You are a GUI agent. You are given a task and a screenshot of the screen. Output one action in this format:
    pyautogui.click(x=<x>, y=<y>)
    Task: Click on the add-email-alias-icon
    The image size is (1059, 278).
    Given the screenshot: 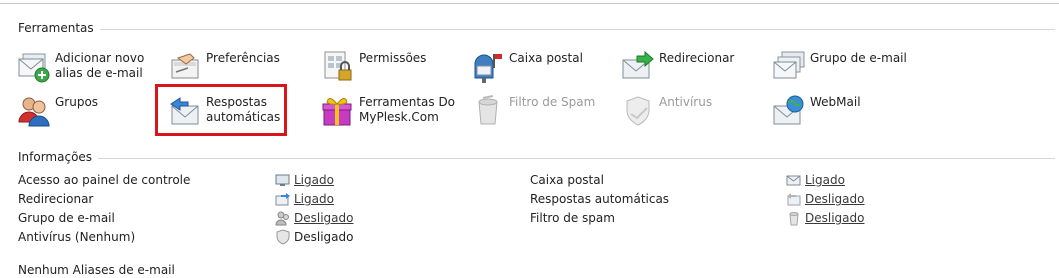 What is the action you would take?
    pyautogui.click(x=34, y=68)
    